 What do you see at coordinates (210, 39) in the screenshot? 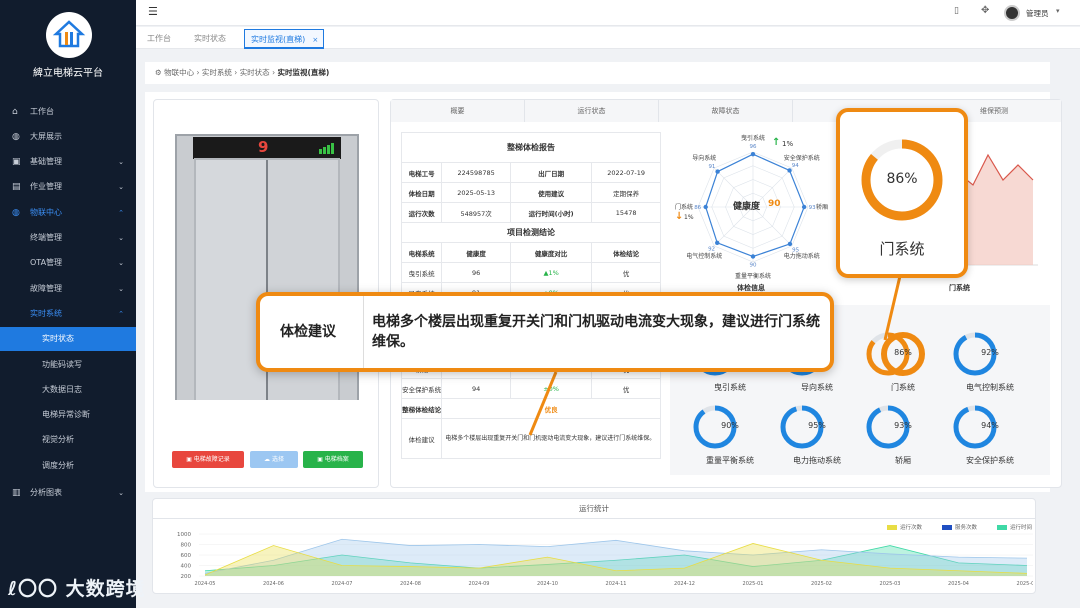
I see `tab-realtime-status: 实时状态` at bounding box center [210, 39].